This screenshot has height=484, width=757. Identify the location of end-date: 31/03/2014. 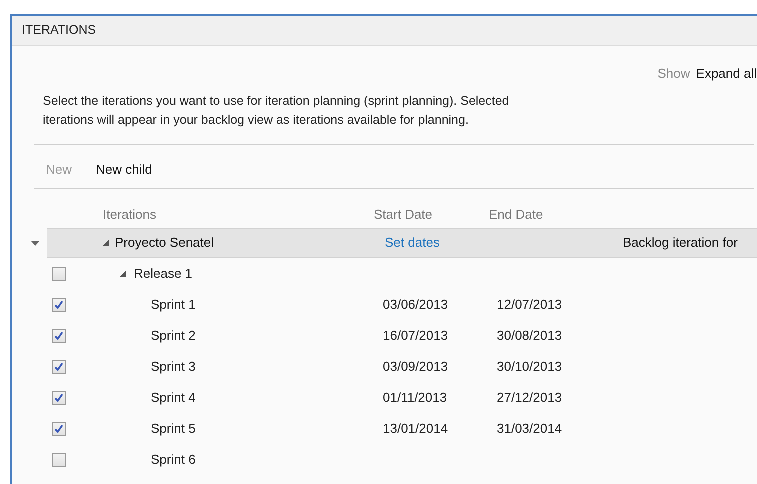
(529, 428).